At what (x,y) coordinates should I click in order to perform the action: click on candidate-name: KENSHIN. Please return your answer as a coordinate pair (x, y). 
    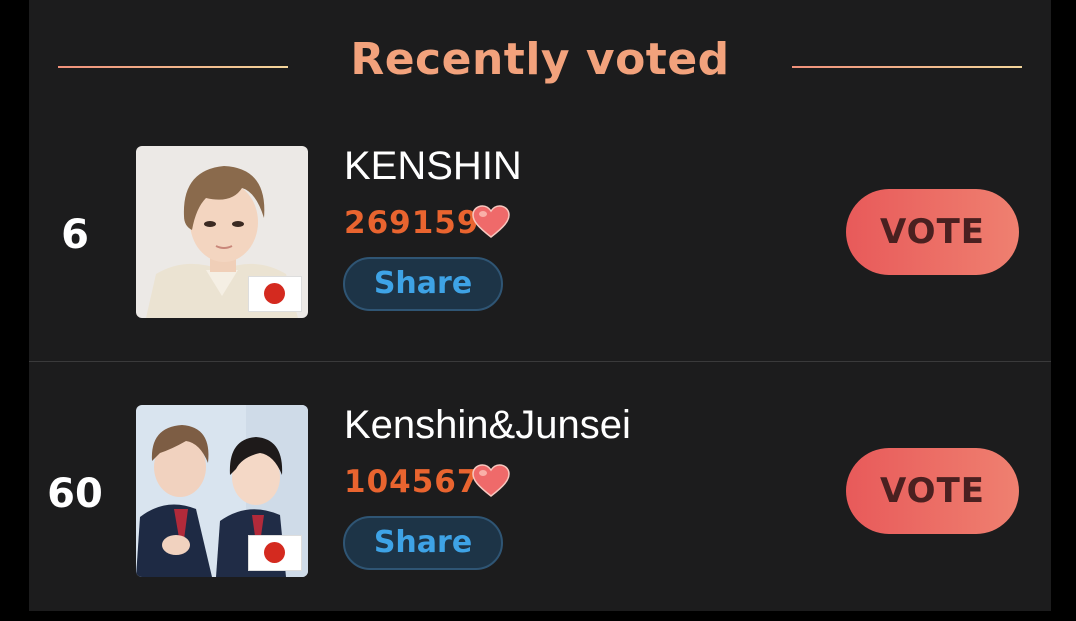
    Looking at the image, I should click on (433, 166).